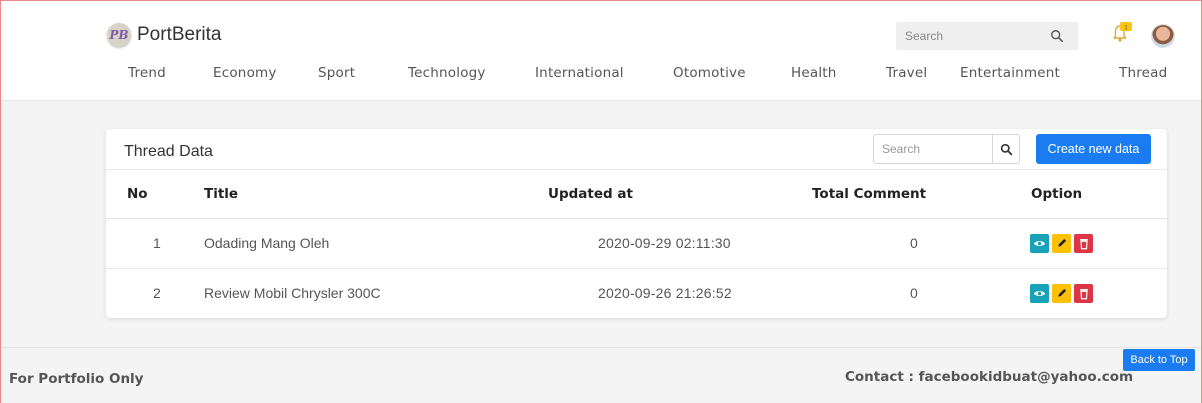 The height and width of the screenshot is (403, 1202). Describe the element at coordinates (179, 34) in the screenshot. I see `brand-name: PortBerita` at that location.